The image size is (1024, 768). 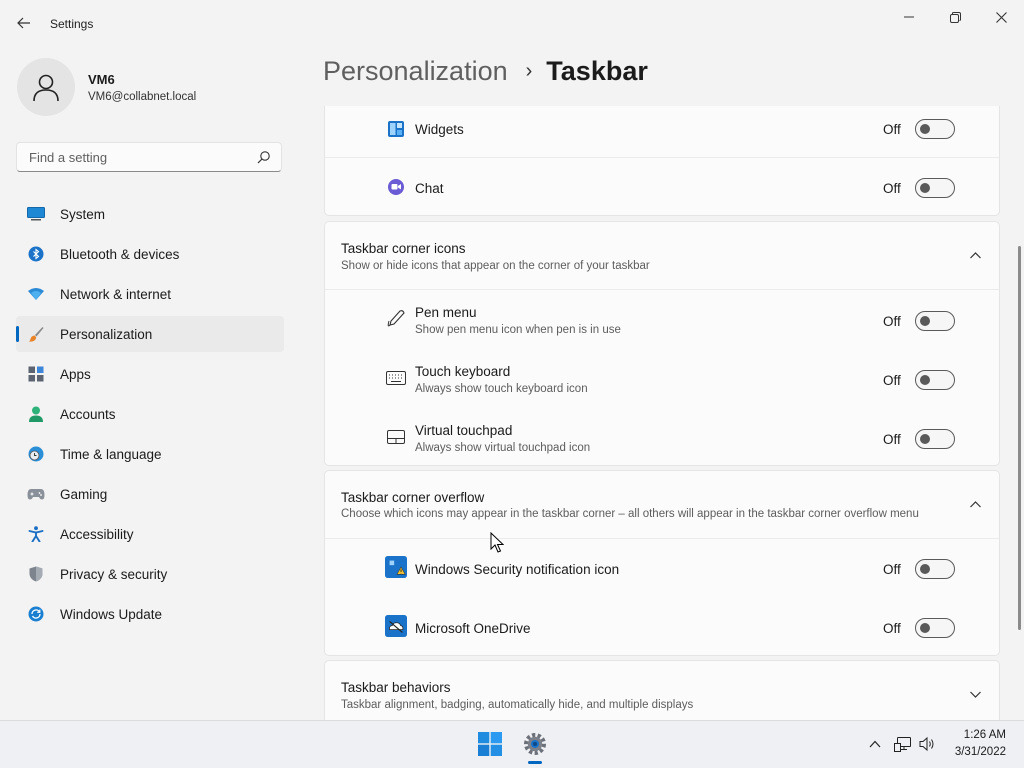 What do you see at coordinates (150, 614) in the screenshot?
I see `sidebar-item-windows-update: Windows Update` at bounding box center [150, 614].